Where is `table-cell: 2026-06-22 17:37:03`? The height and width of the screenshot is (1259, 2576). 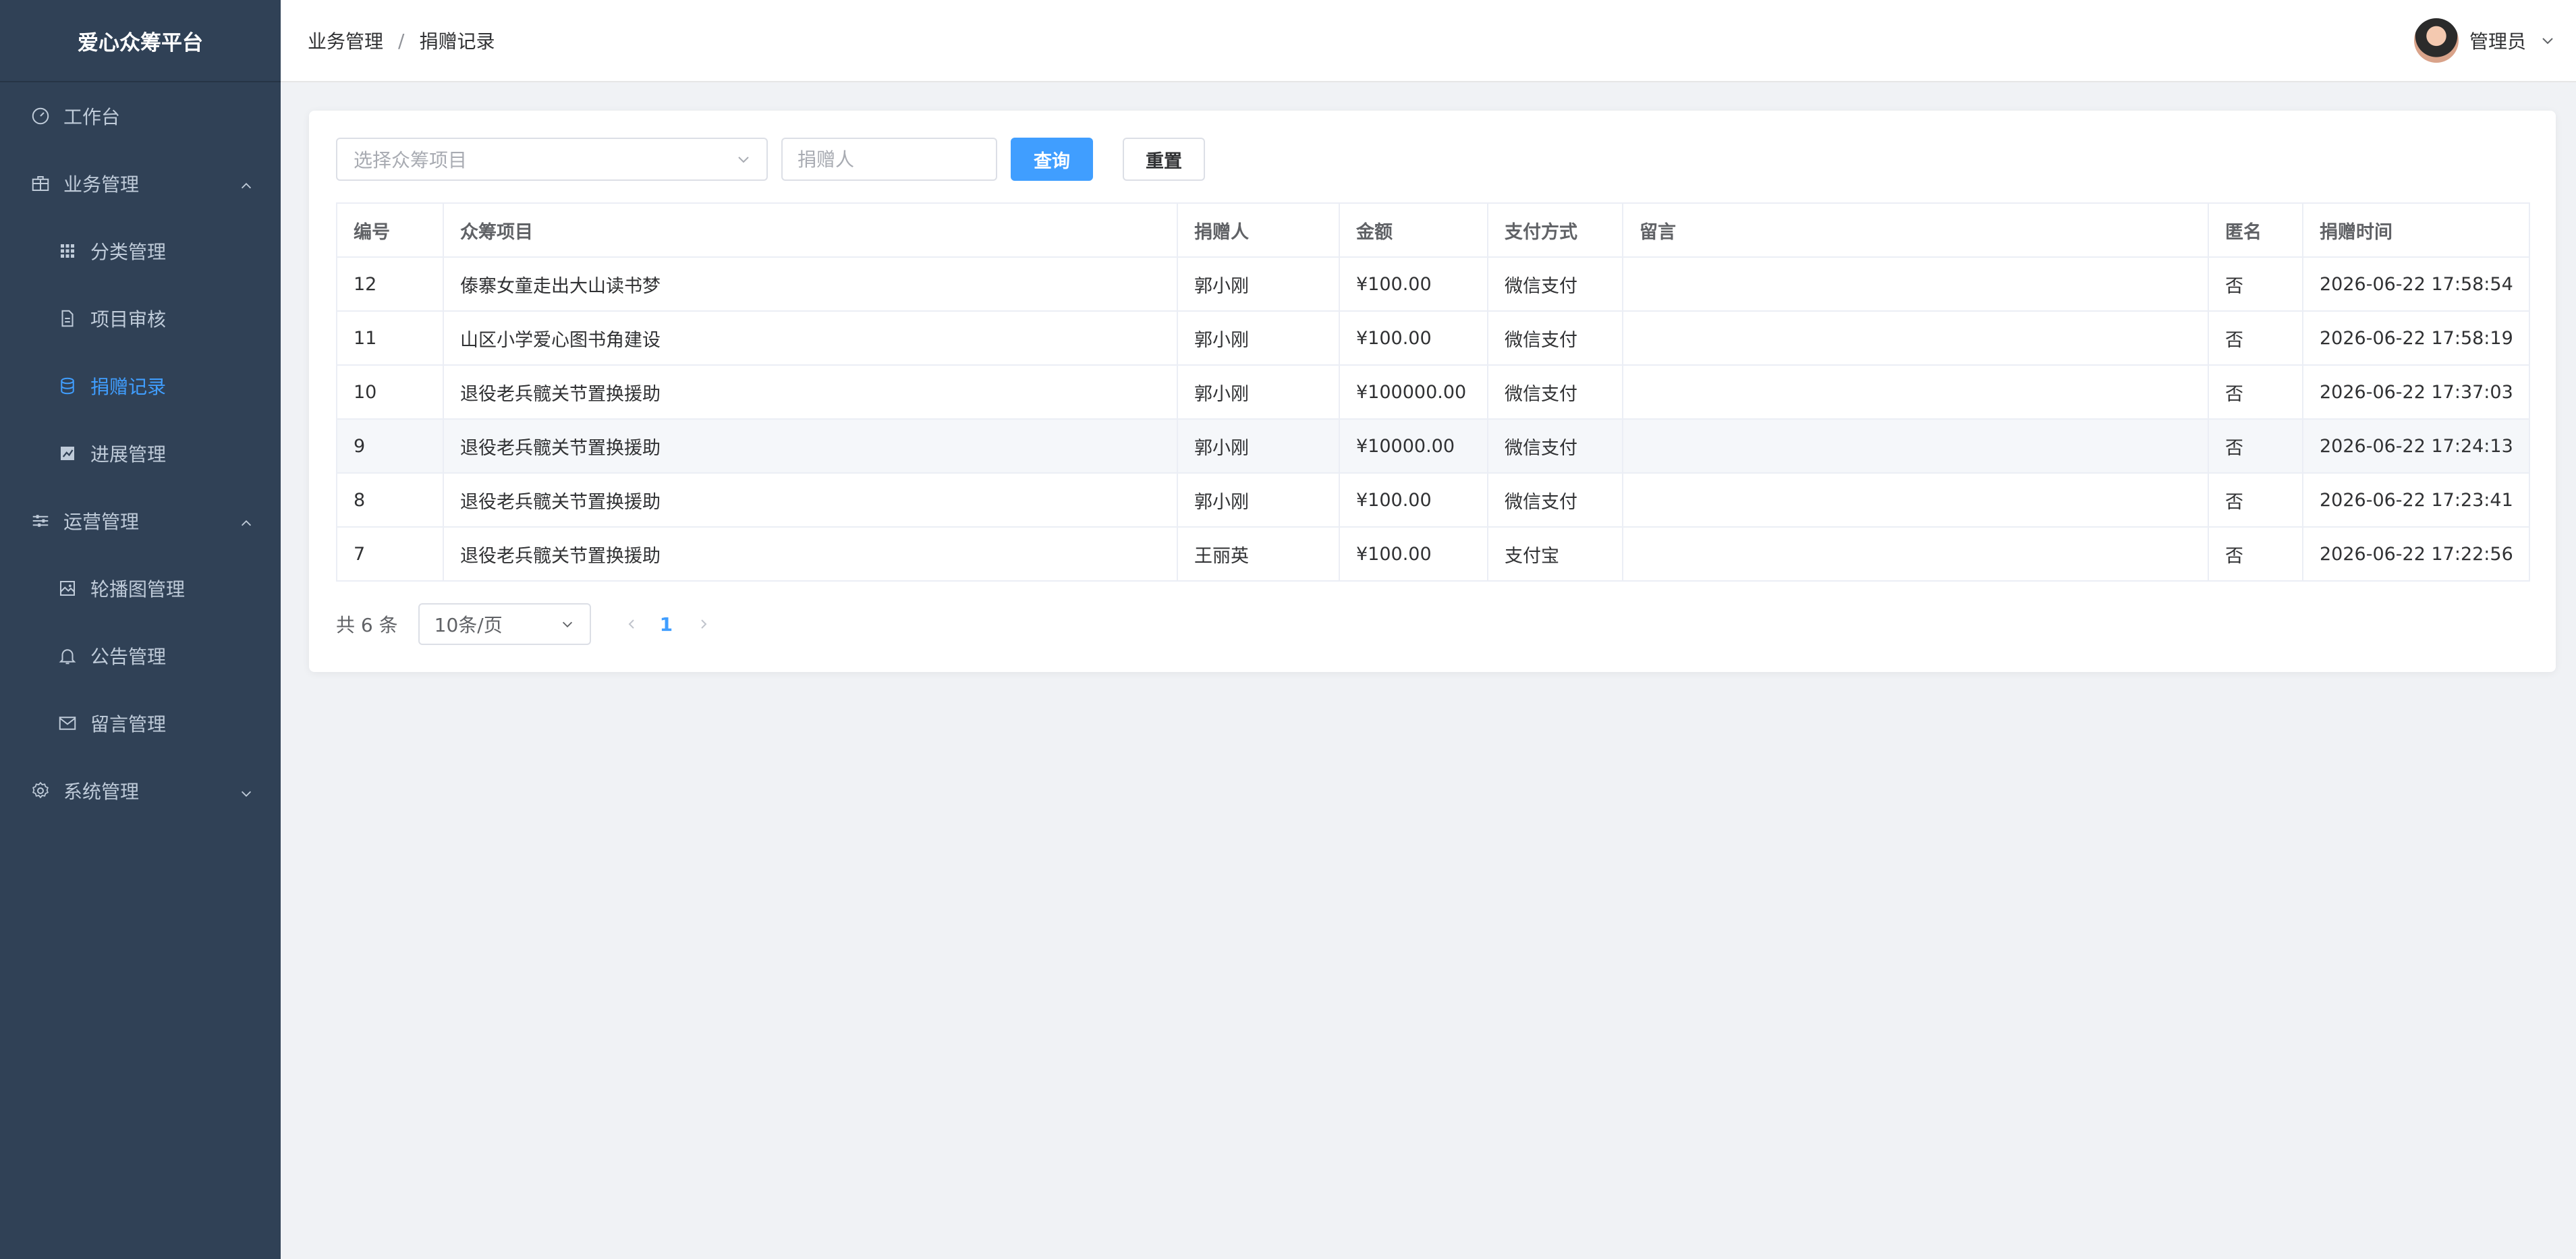 table-cell: 2026-06-22 17:37:03 is located at coordinates (2416, 392).